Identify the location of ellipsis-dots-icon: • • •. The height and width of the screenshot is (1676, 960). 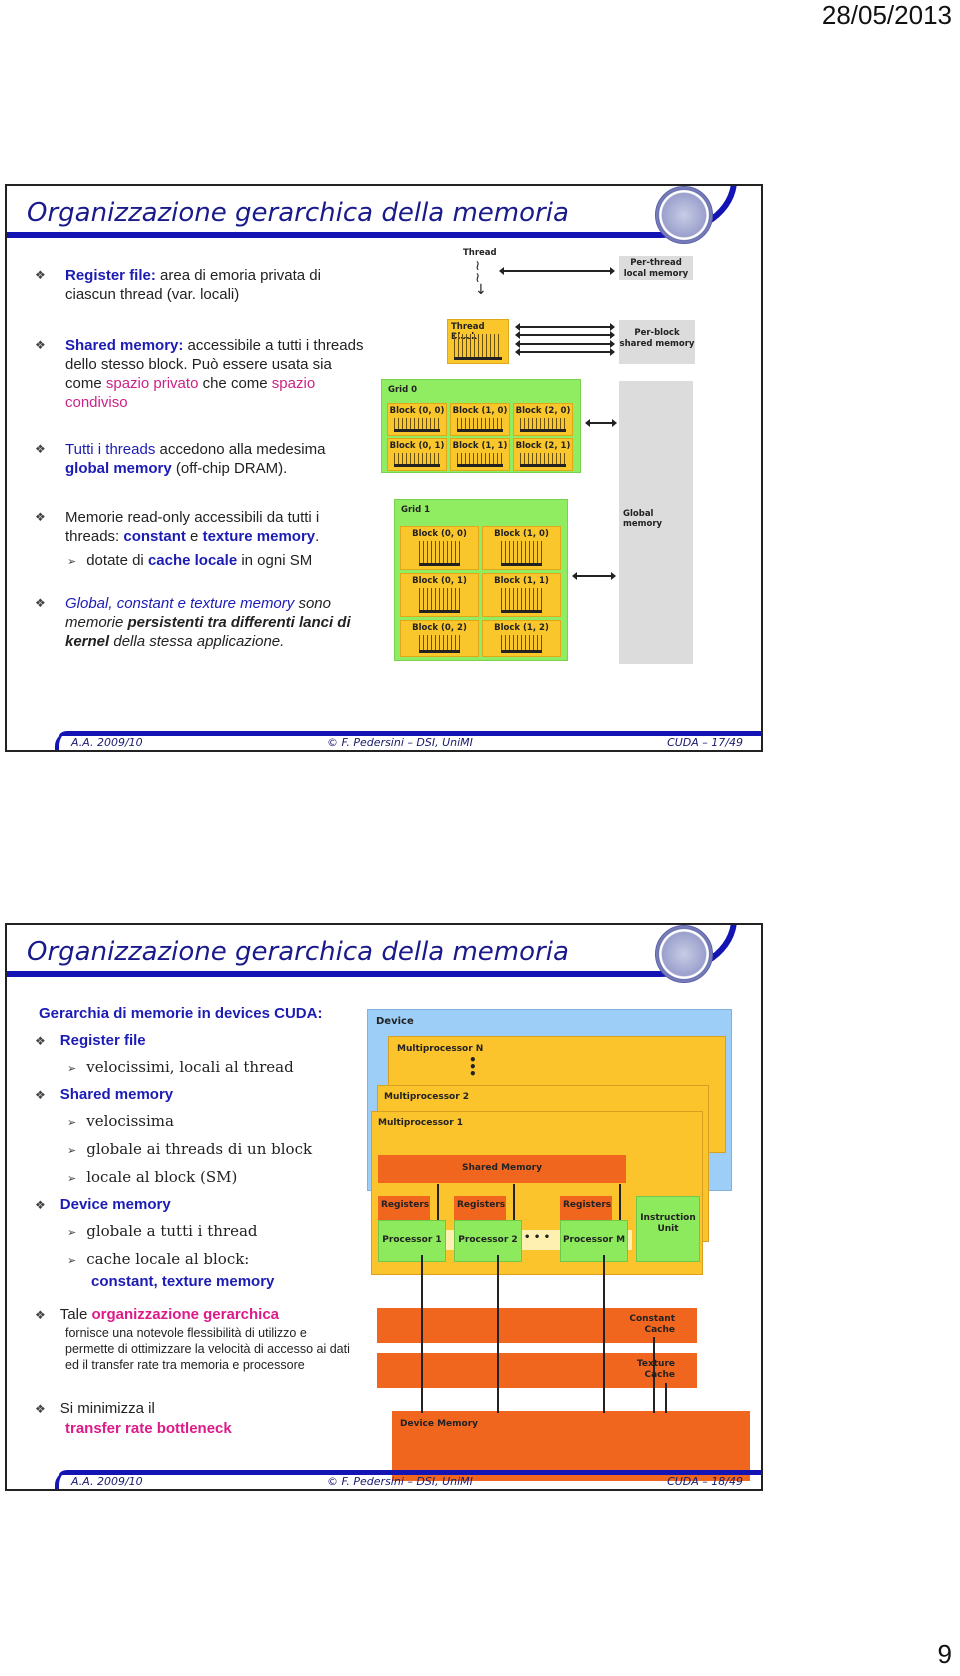
(473, 1067).